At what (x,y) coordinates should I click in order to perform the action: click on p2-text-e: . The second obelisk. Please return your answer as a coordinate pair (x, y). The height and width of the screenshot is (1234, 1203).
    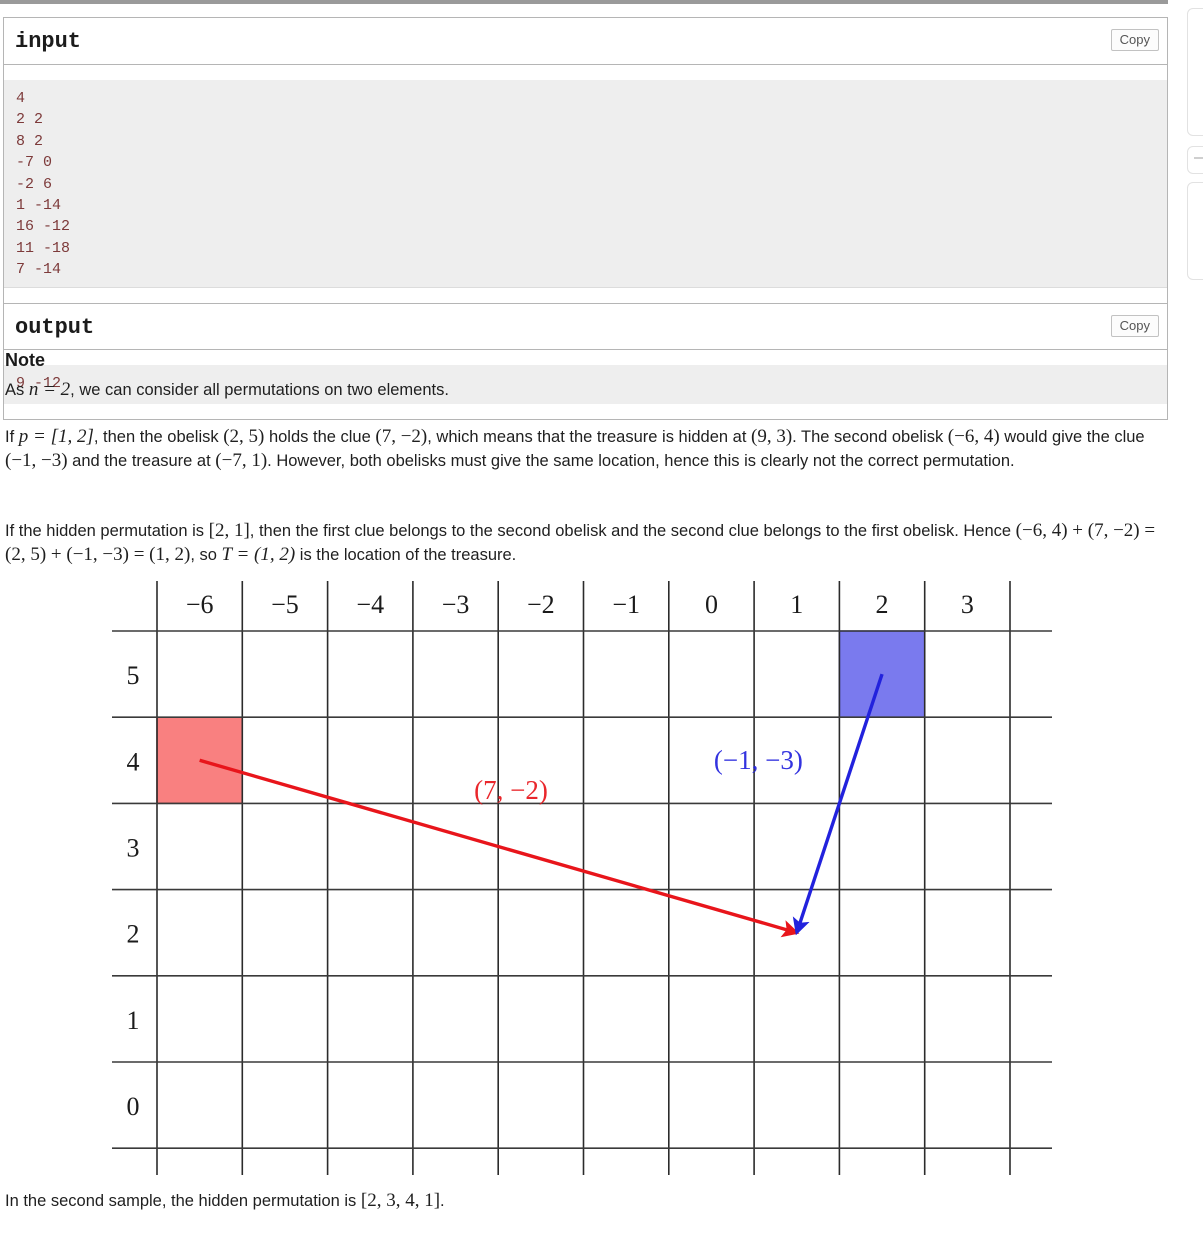
    Looking at the image, I should click on (870, 437).